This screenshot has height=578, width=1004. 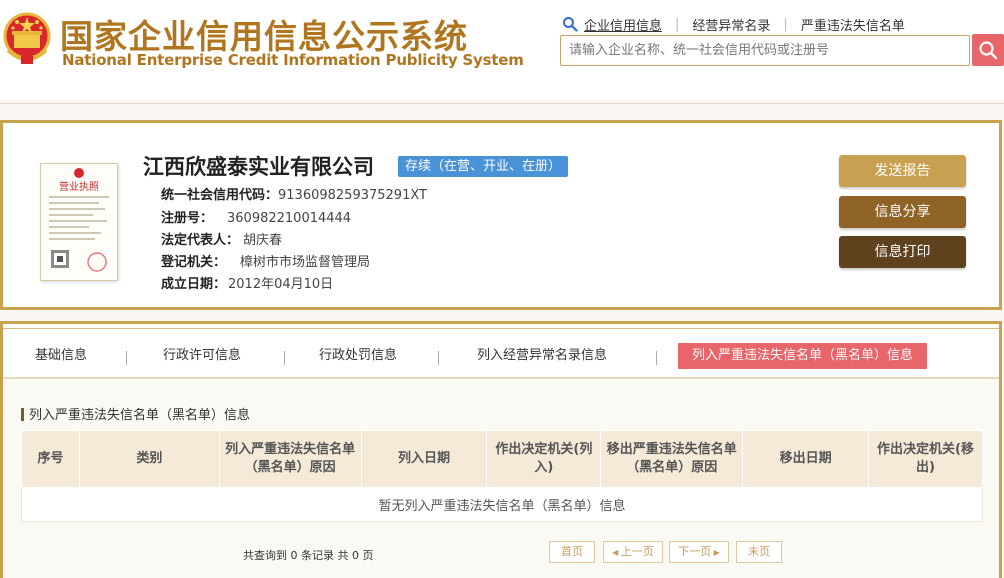 What do you see at coordinates (902, 212) in the screenshot?
I see `share-info-button: 信息分享` at bounding box center [902, 212].